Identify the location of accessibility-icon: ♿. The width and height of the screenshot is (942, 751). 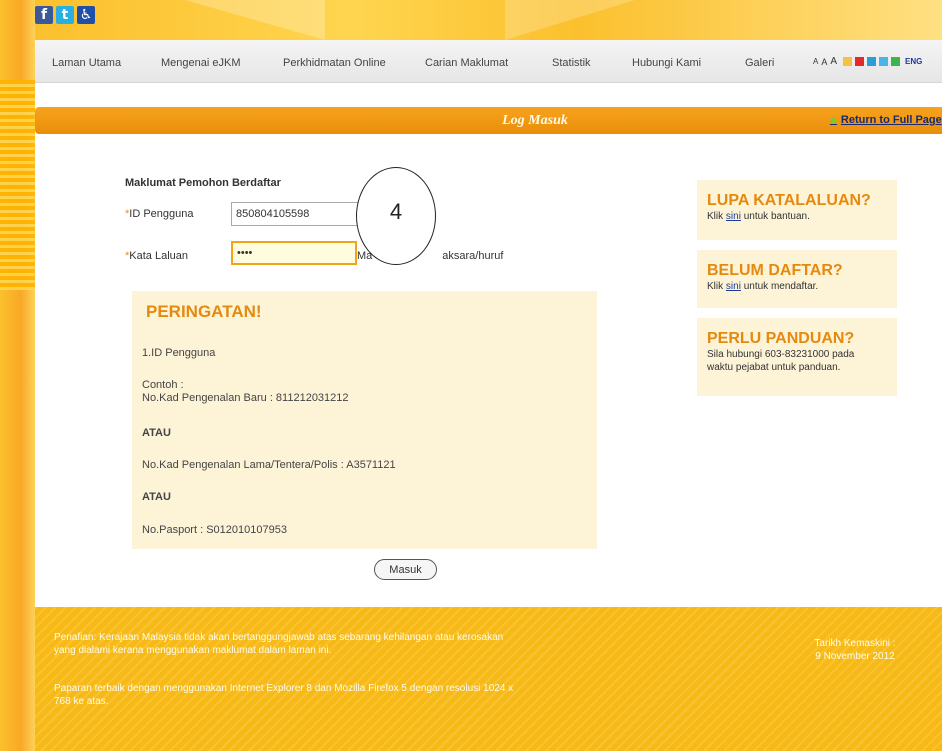
(86, 15).